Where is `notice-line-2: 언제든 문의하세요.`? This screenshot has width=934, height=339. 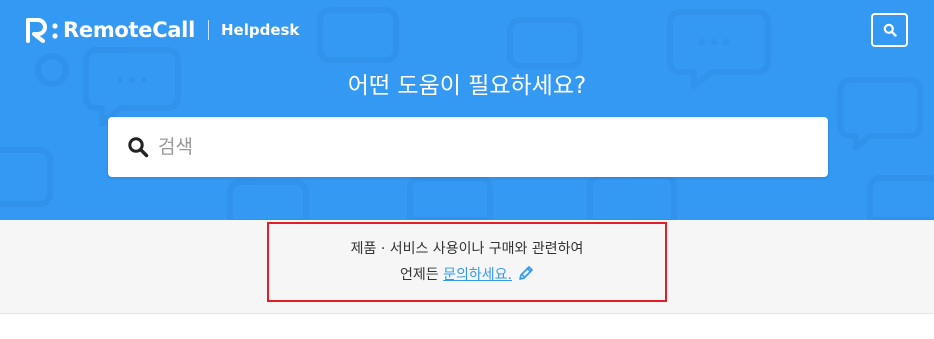 notice-line-2: 언제든 문의하세요. is located at coordinates (467, 275).